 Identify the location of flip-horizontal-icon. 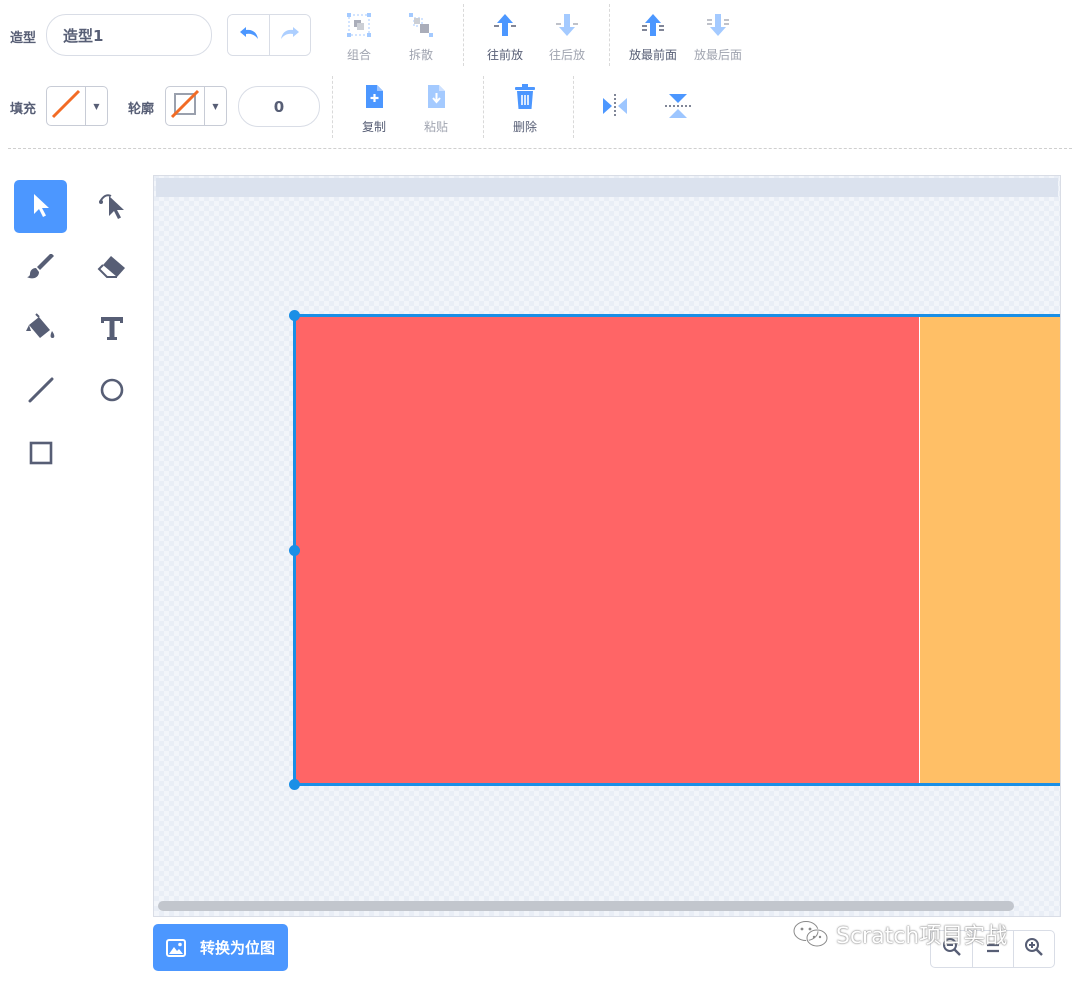
(615, 108).